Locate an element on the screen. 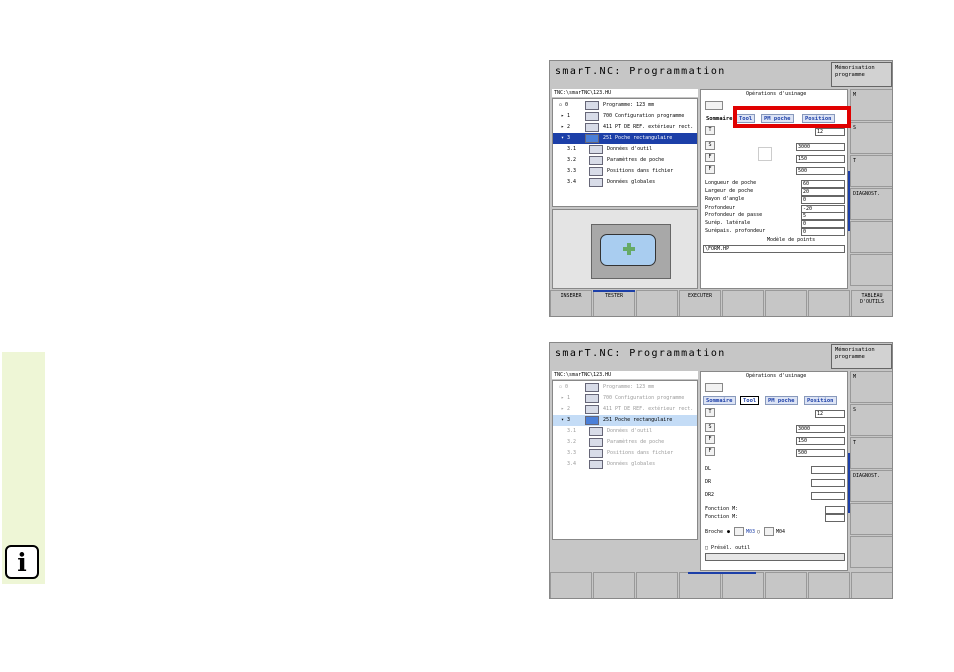 Image resolution: width=954 pixels, height=672 pixels. right-softkeys: M S T DIAGNOST. is located at coordinates (871, 471).